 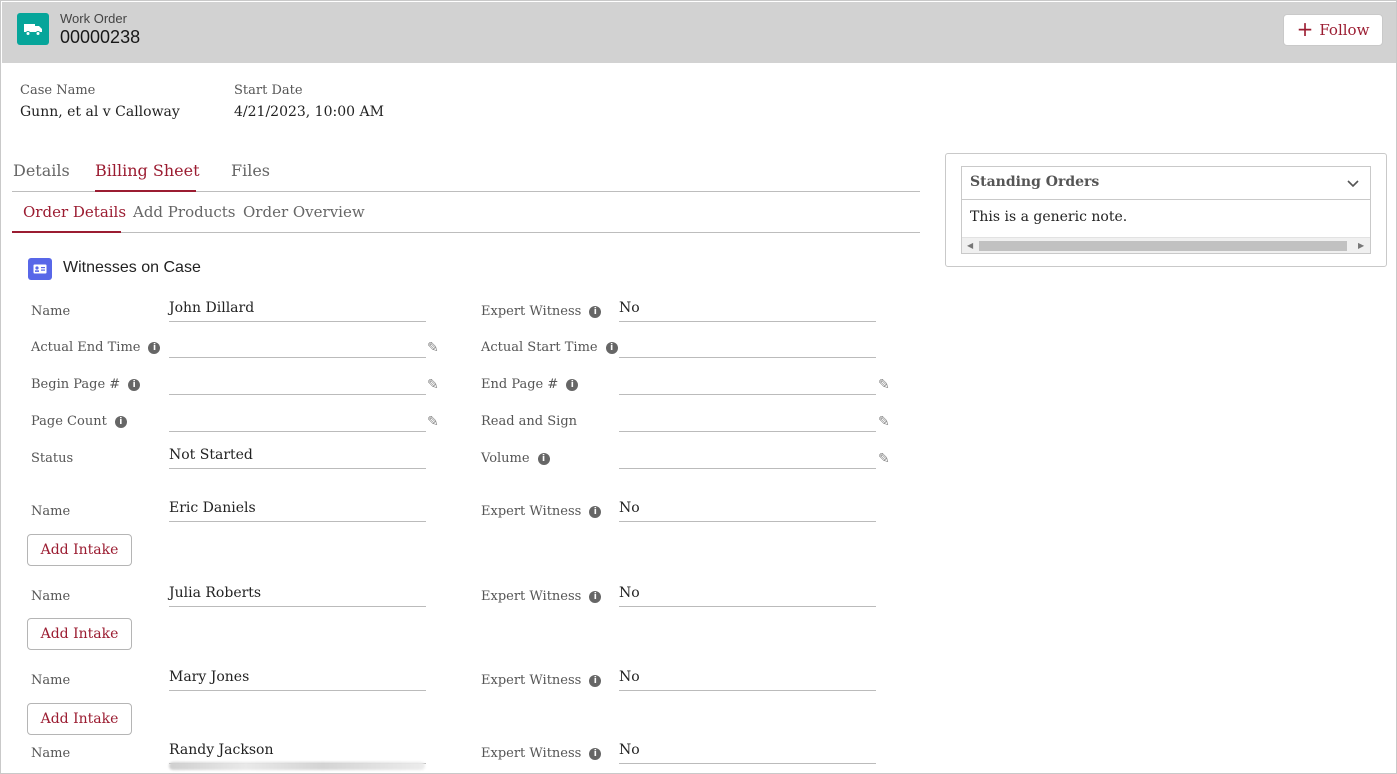 I want to click on subtab-active-indicator, so click(x=66, y=232).